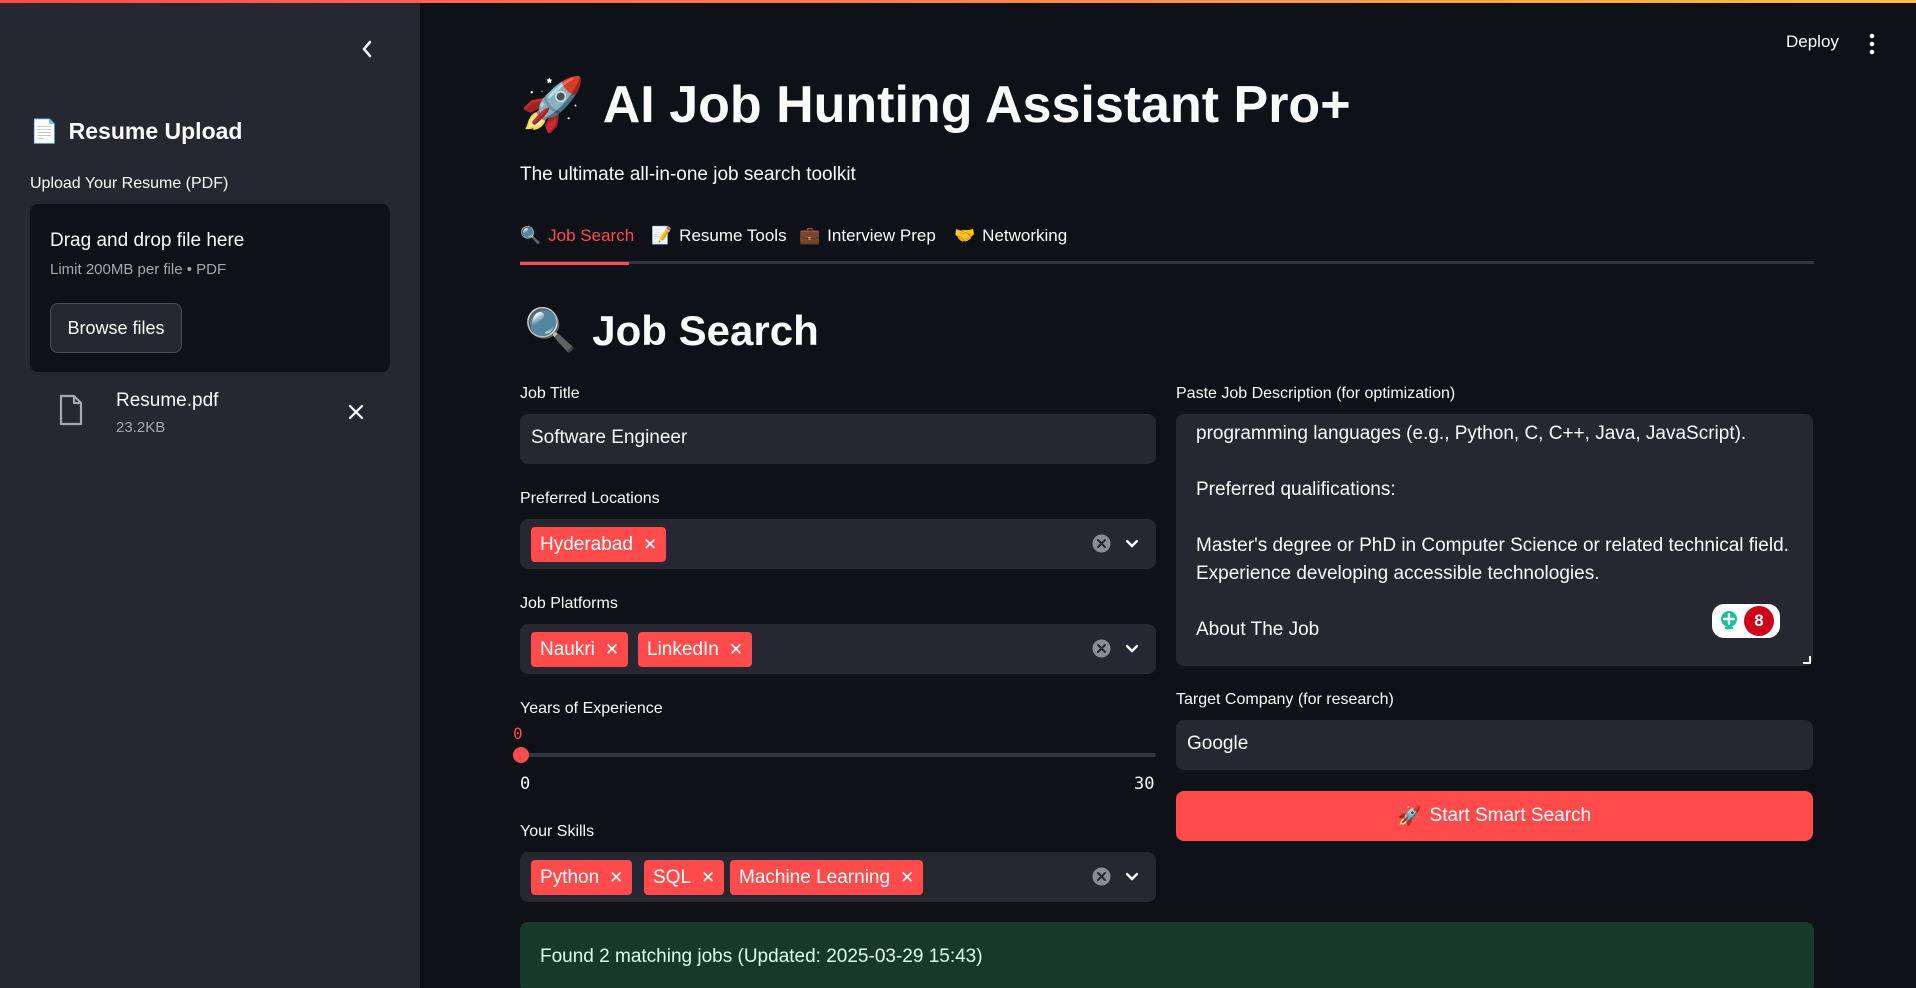 The width and height of the screenshot is (1916, 988). What do you see at coordinates (590, 498) in the screenshot?
I see `locations-label: Preferred Locations` at bounding box center [590, 498].